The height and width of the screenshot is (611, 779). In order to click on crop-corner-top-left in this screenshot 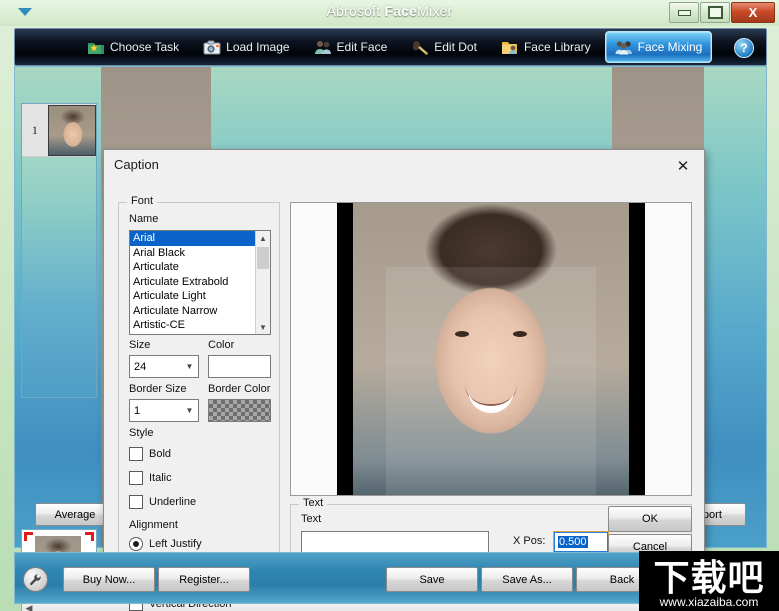, I will do `click(28, 536)`.